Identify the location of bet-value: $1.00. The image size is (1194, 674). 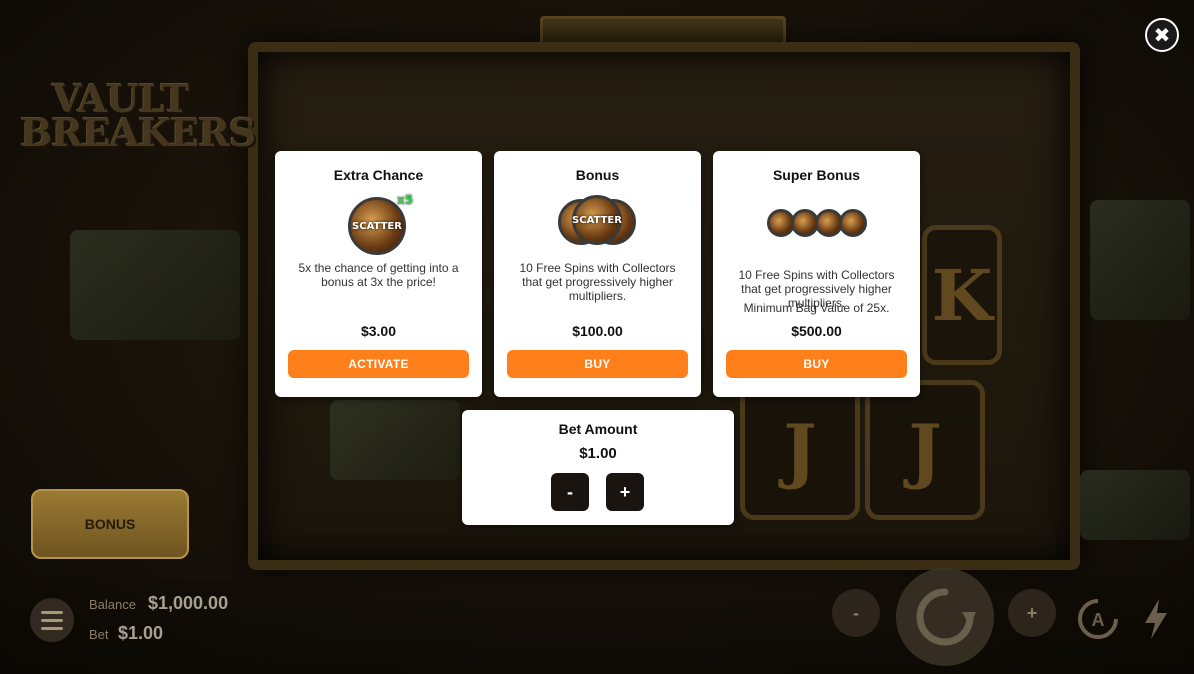
(141, 633).